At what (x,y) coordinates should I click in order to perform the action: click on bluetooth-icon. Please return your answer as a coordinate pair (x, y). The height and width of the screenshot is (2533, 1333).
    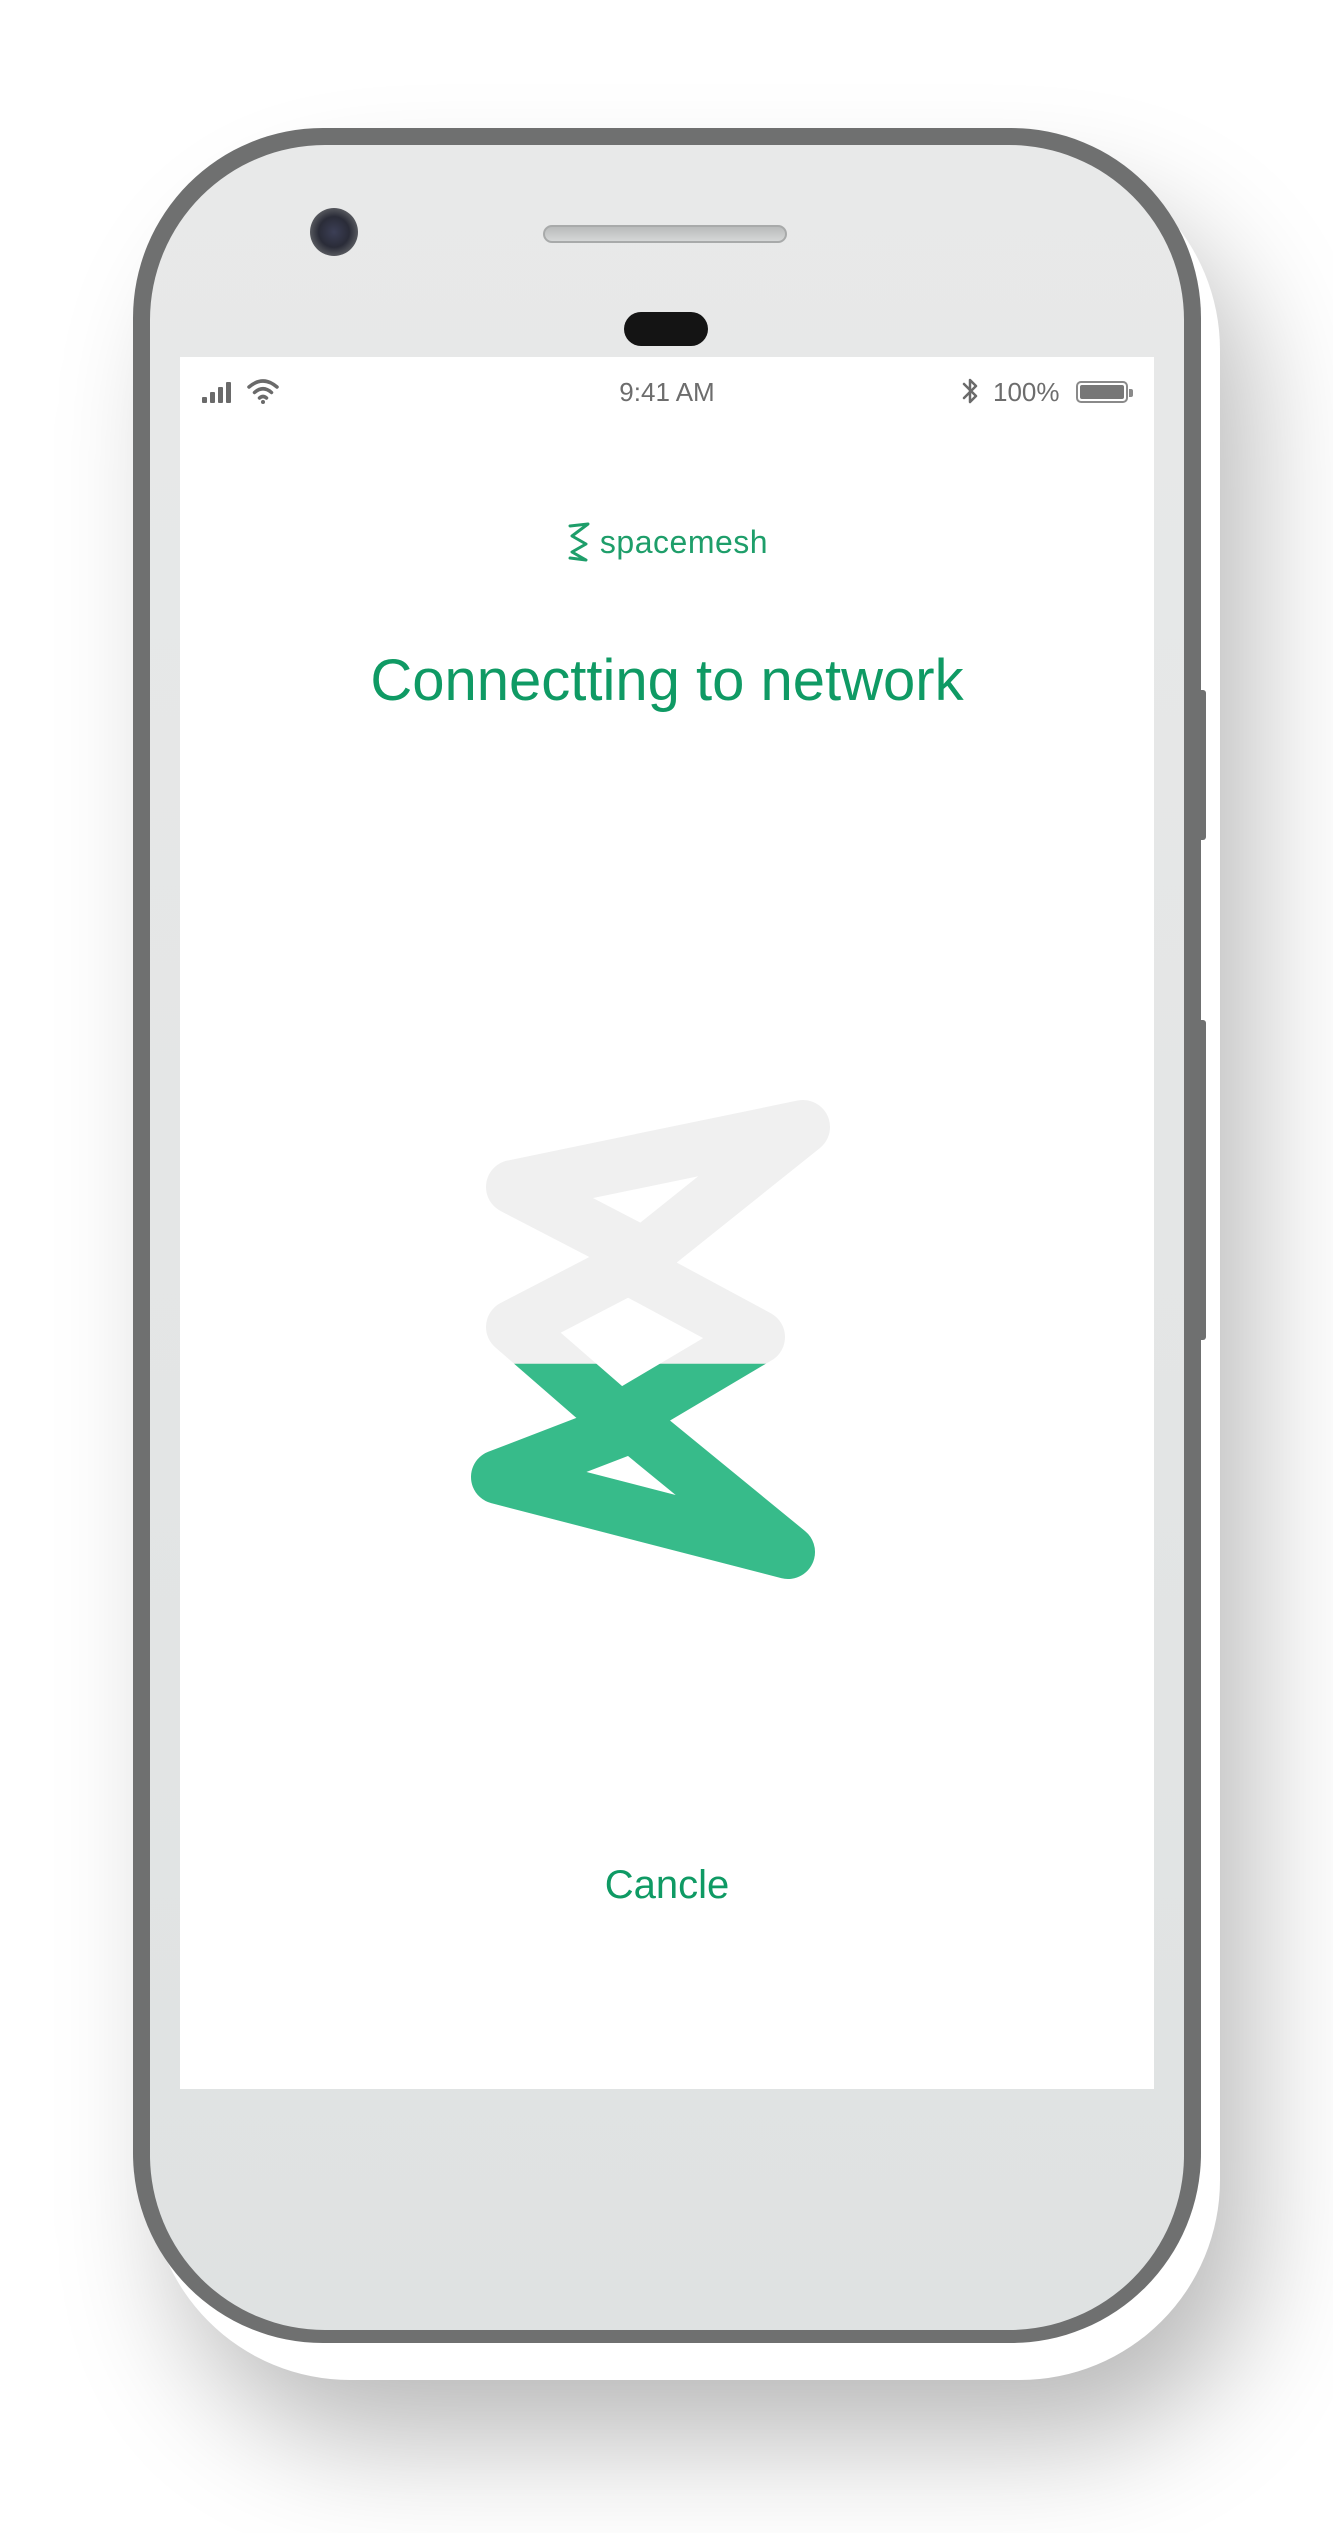
    Looking at the image, I should click on (970, 391).